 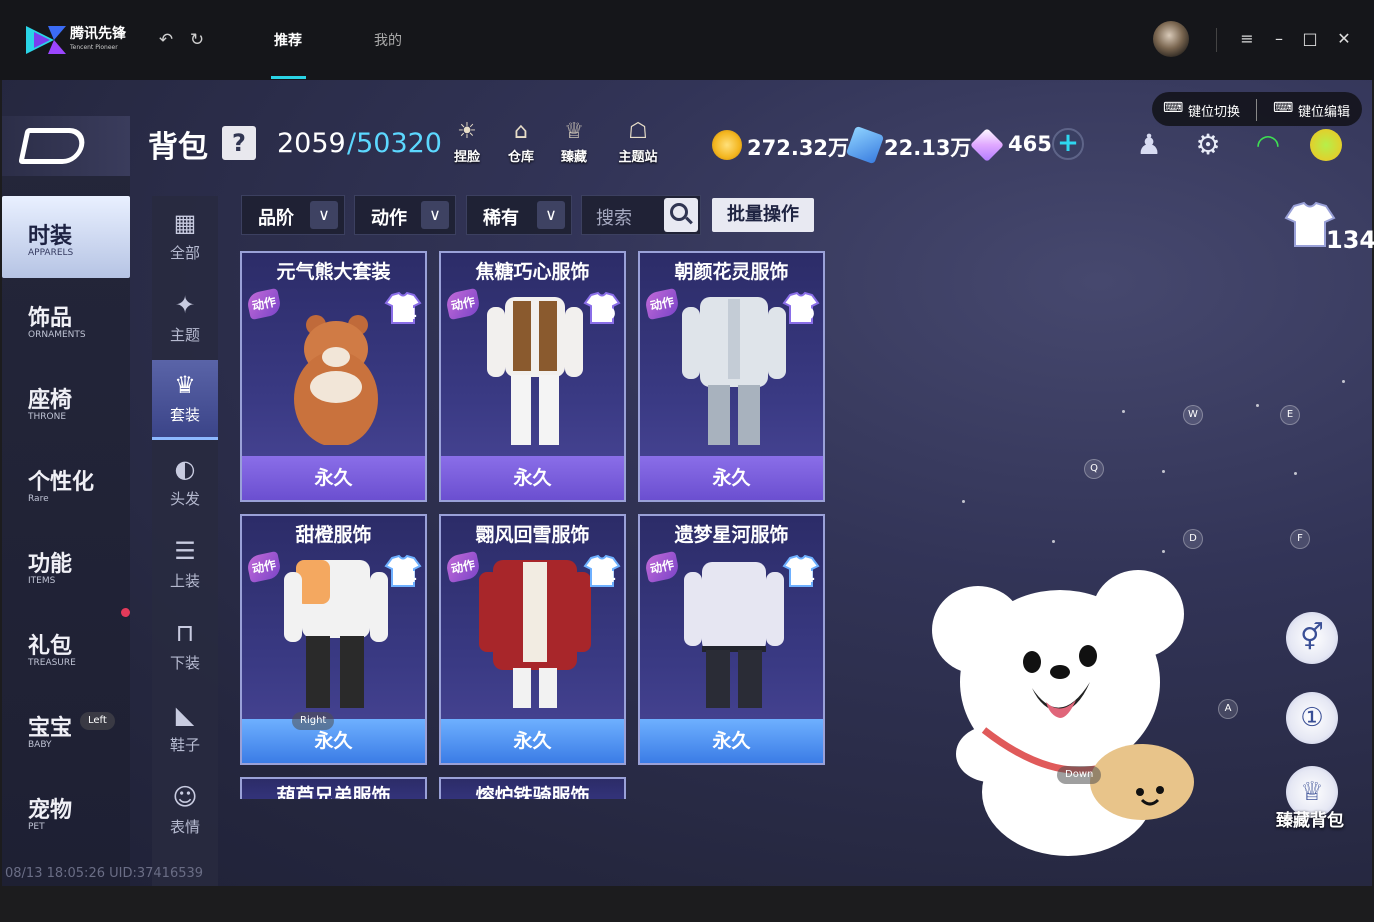 What do you see at coordinates (638, 157) in the screenshot?
I see `theme-station-label: 主题站` at bounding box center [638, 157].